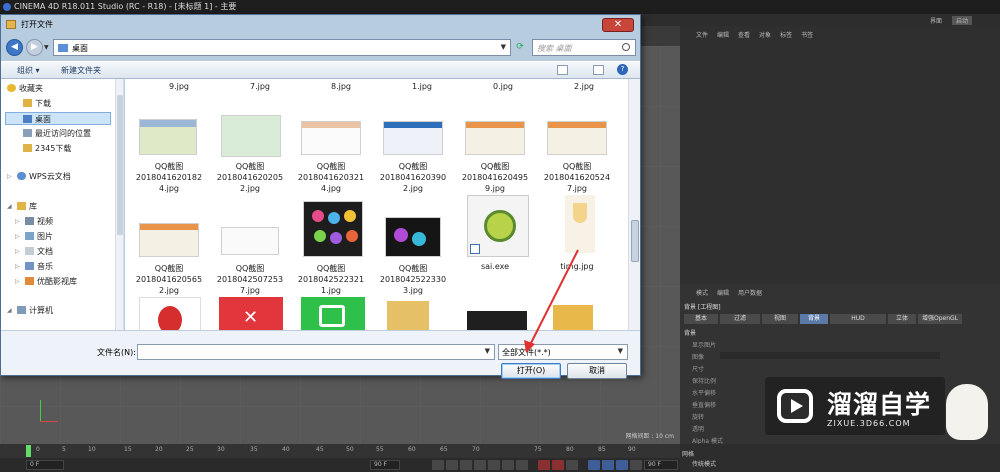  I want to click on frame-end-field-2: 90 F, so click(661, 465).